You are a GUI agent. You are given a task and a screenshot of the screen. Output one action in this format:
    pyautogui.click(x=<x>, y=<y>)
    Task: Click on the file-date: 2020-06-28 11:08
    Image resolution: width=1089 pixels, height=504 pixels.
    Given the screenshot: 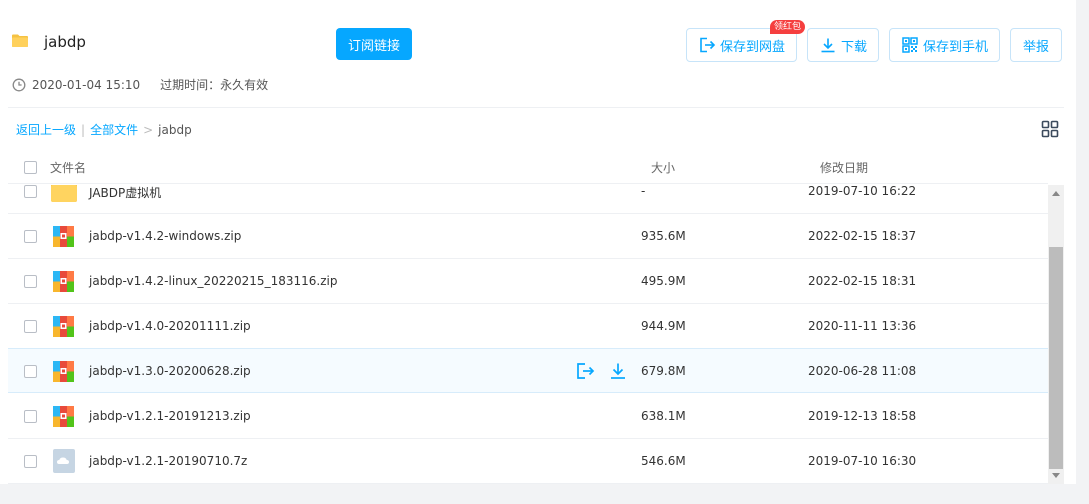 What is the action you would take?
    pyautogui.click(x=862, y=371)
    